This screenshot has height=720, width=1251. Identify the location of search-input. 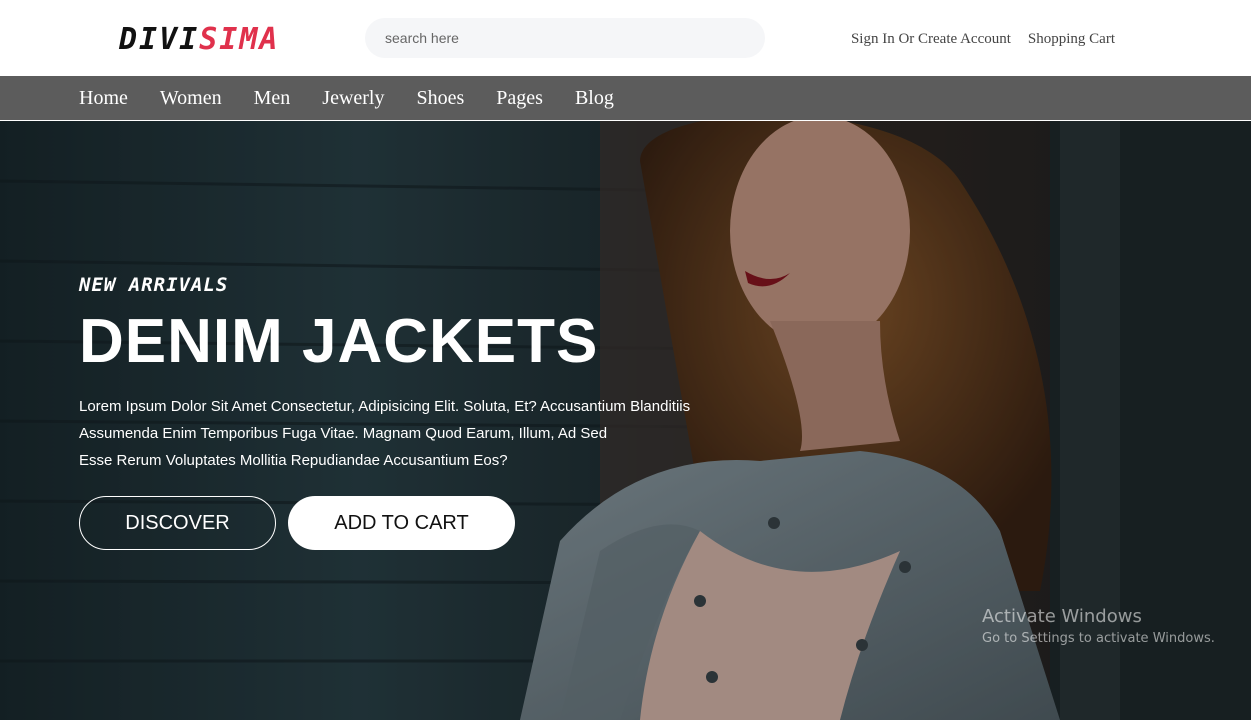
(565, 38).